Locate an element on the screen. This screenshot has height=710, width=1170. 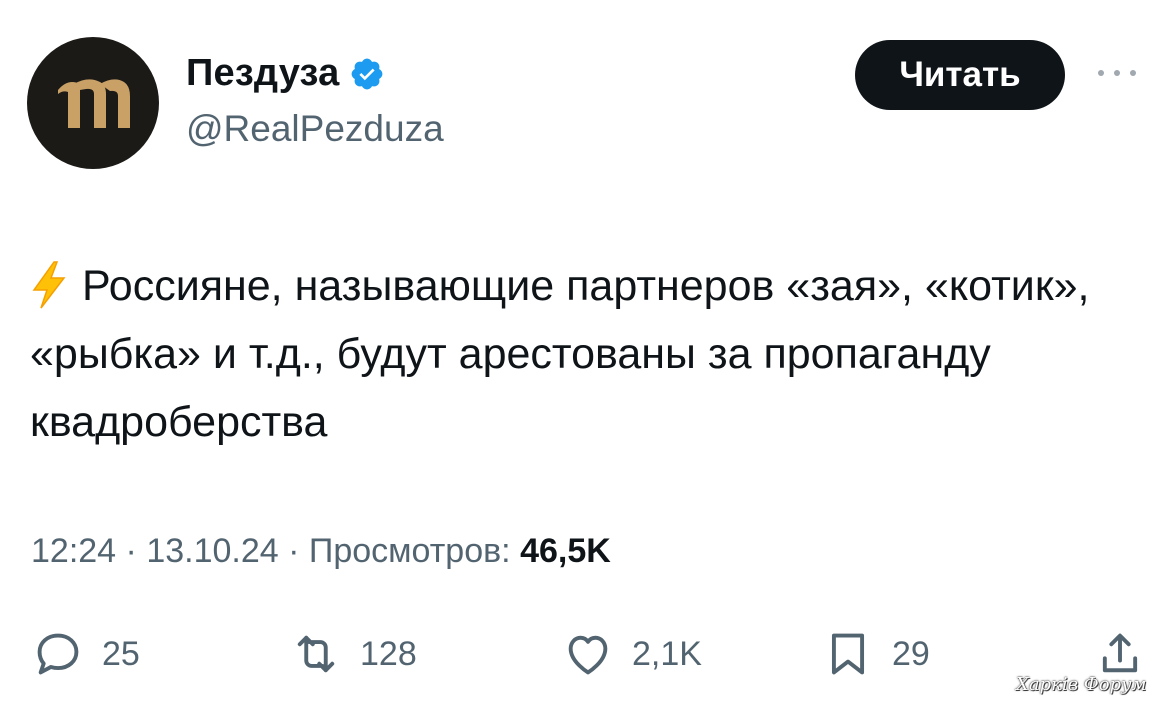
lightning-emoji-icon is located at coordinates (49, 285).